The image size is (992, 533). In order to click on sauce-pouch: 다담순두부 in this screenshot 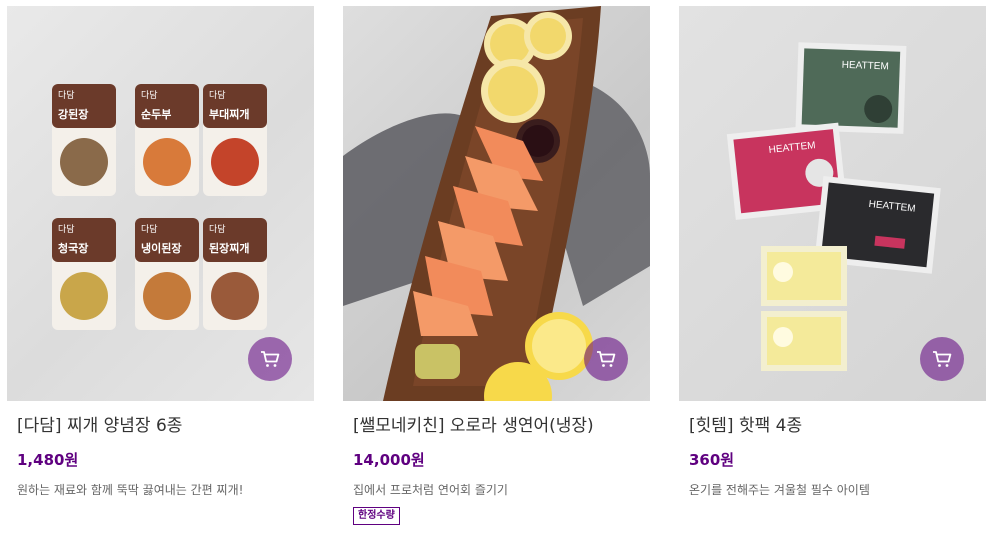, I will do `click(167, 140)`.